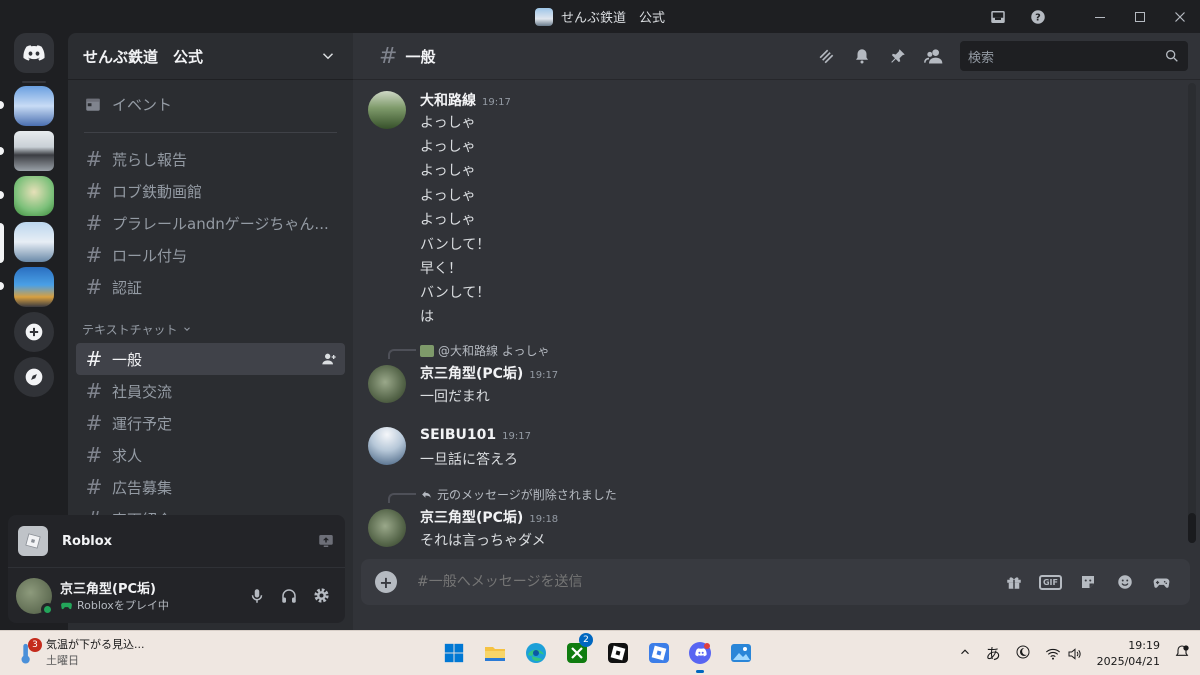 This screenshot has width=1200, height=675. Describe the element at coordinates (484, 350) in the screenshot. I see `reply-preview: @大和路線 よっしゃ` at that location.